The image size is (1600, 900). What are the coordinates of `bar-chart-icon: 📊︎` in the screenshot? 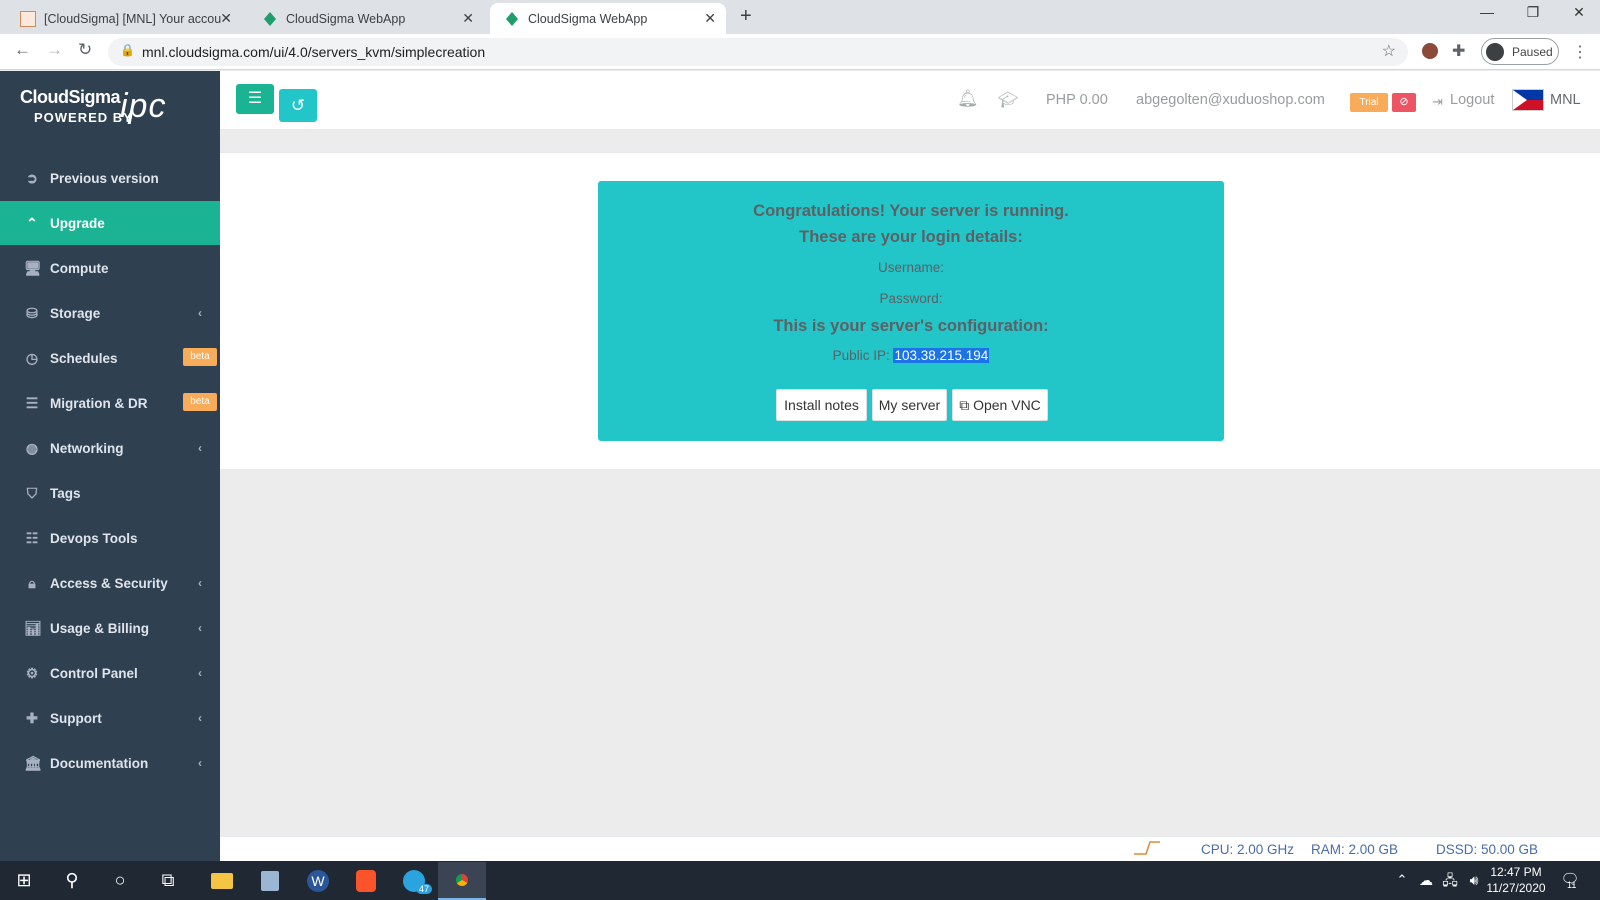 It's located at (33, 627).